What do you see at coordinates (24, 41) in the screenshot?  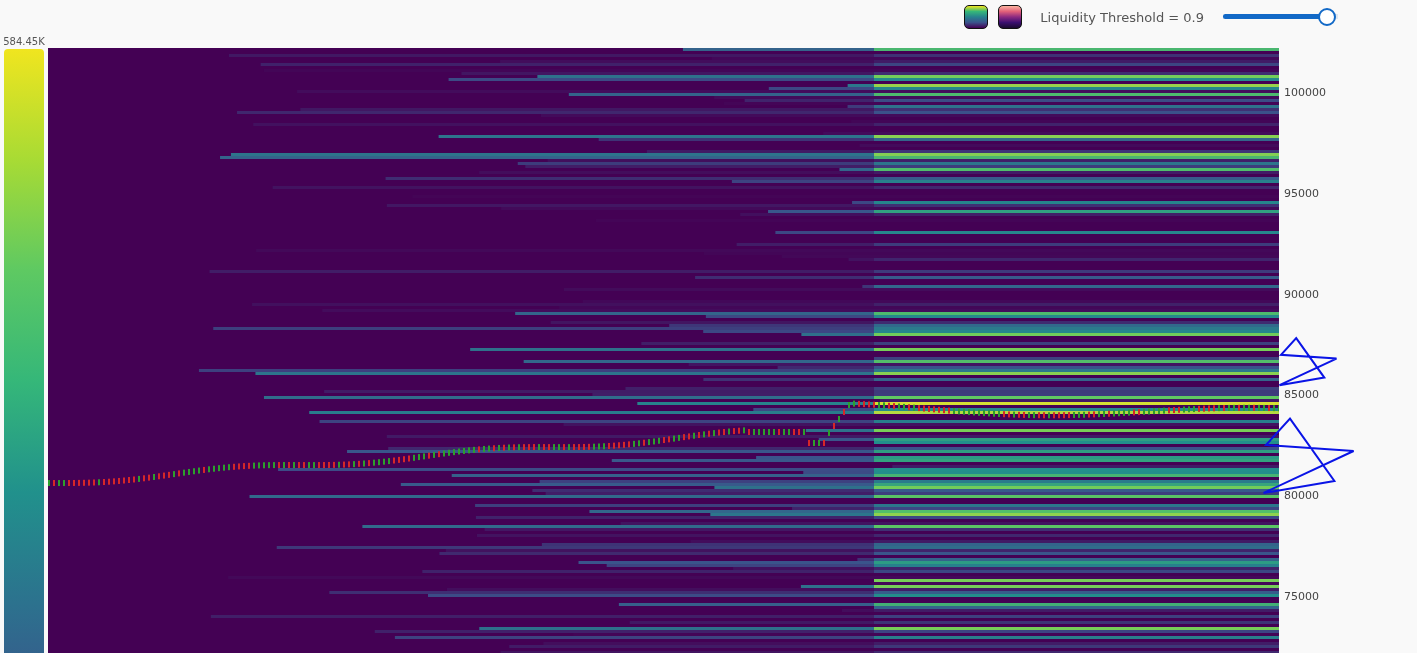 I see `color-scale-max-label: 584.45K` at bounding box center [24, 41].